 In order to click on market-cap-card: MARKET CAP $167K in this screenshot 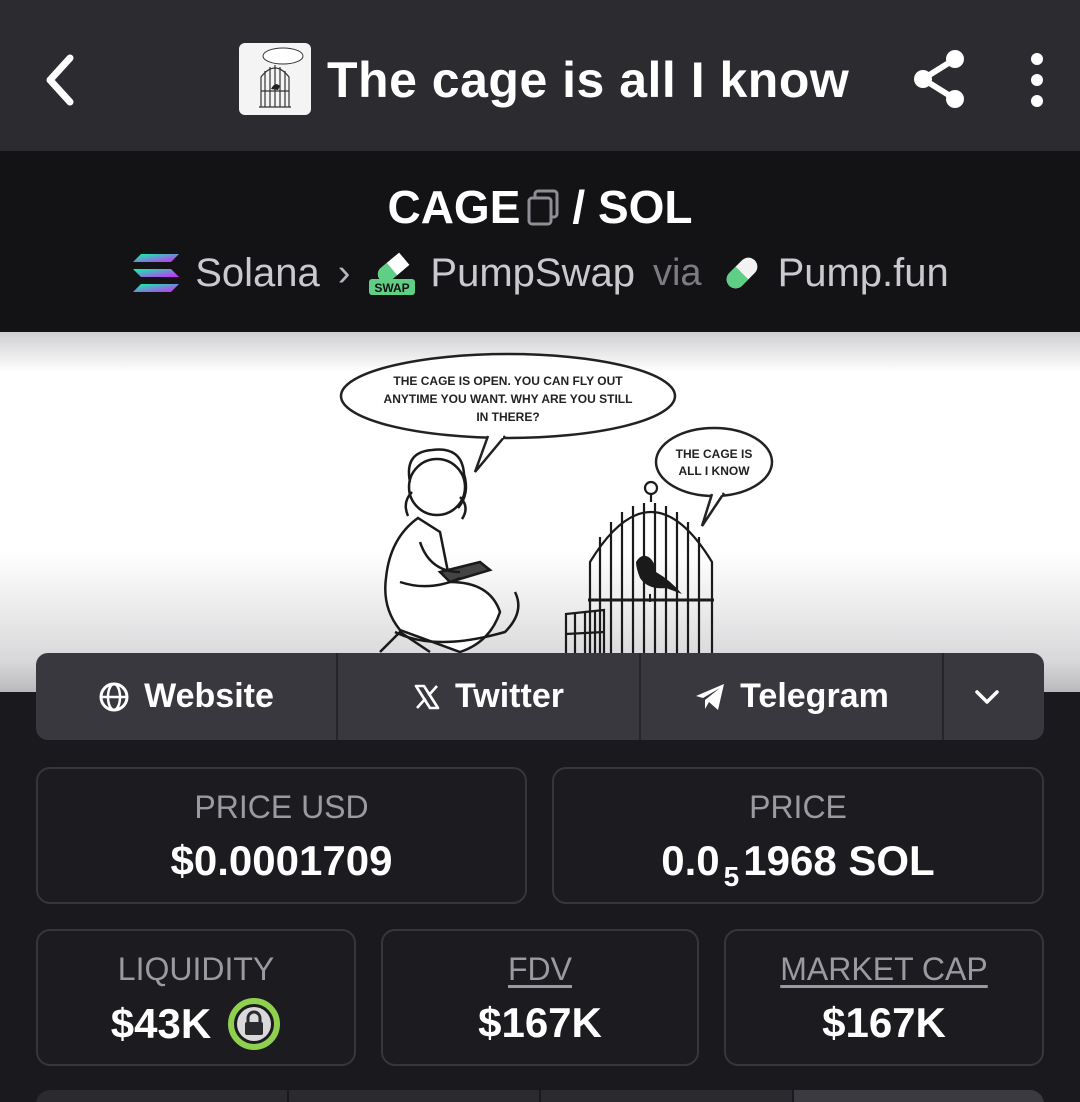, I will do `click(884, 997)`.